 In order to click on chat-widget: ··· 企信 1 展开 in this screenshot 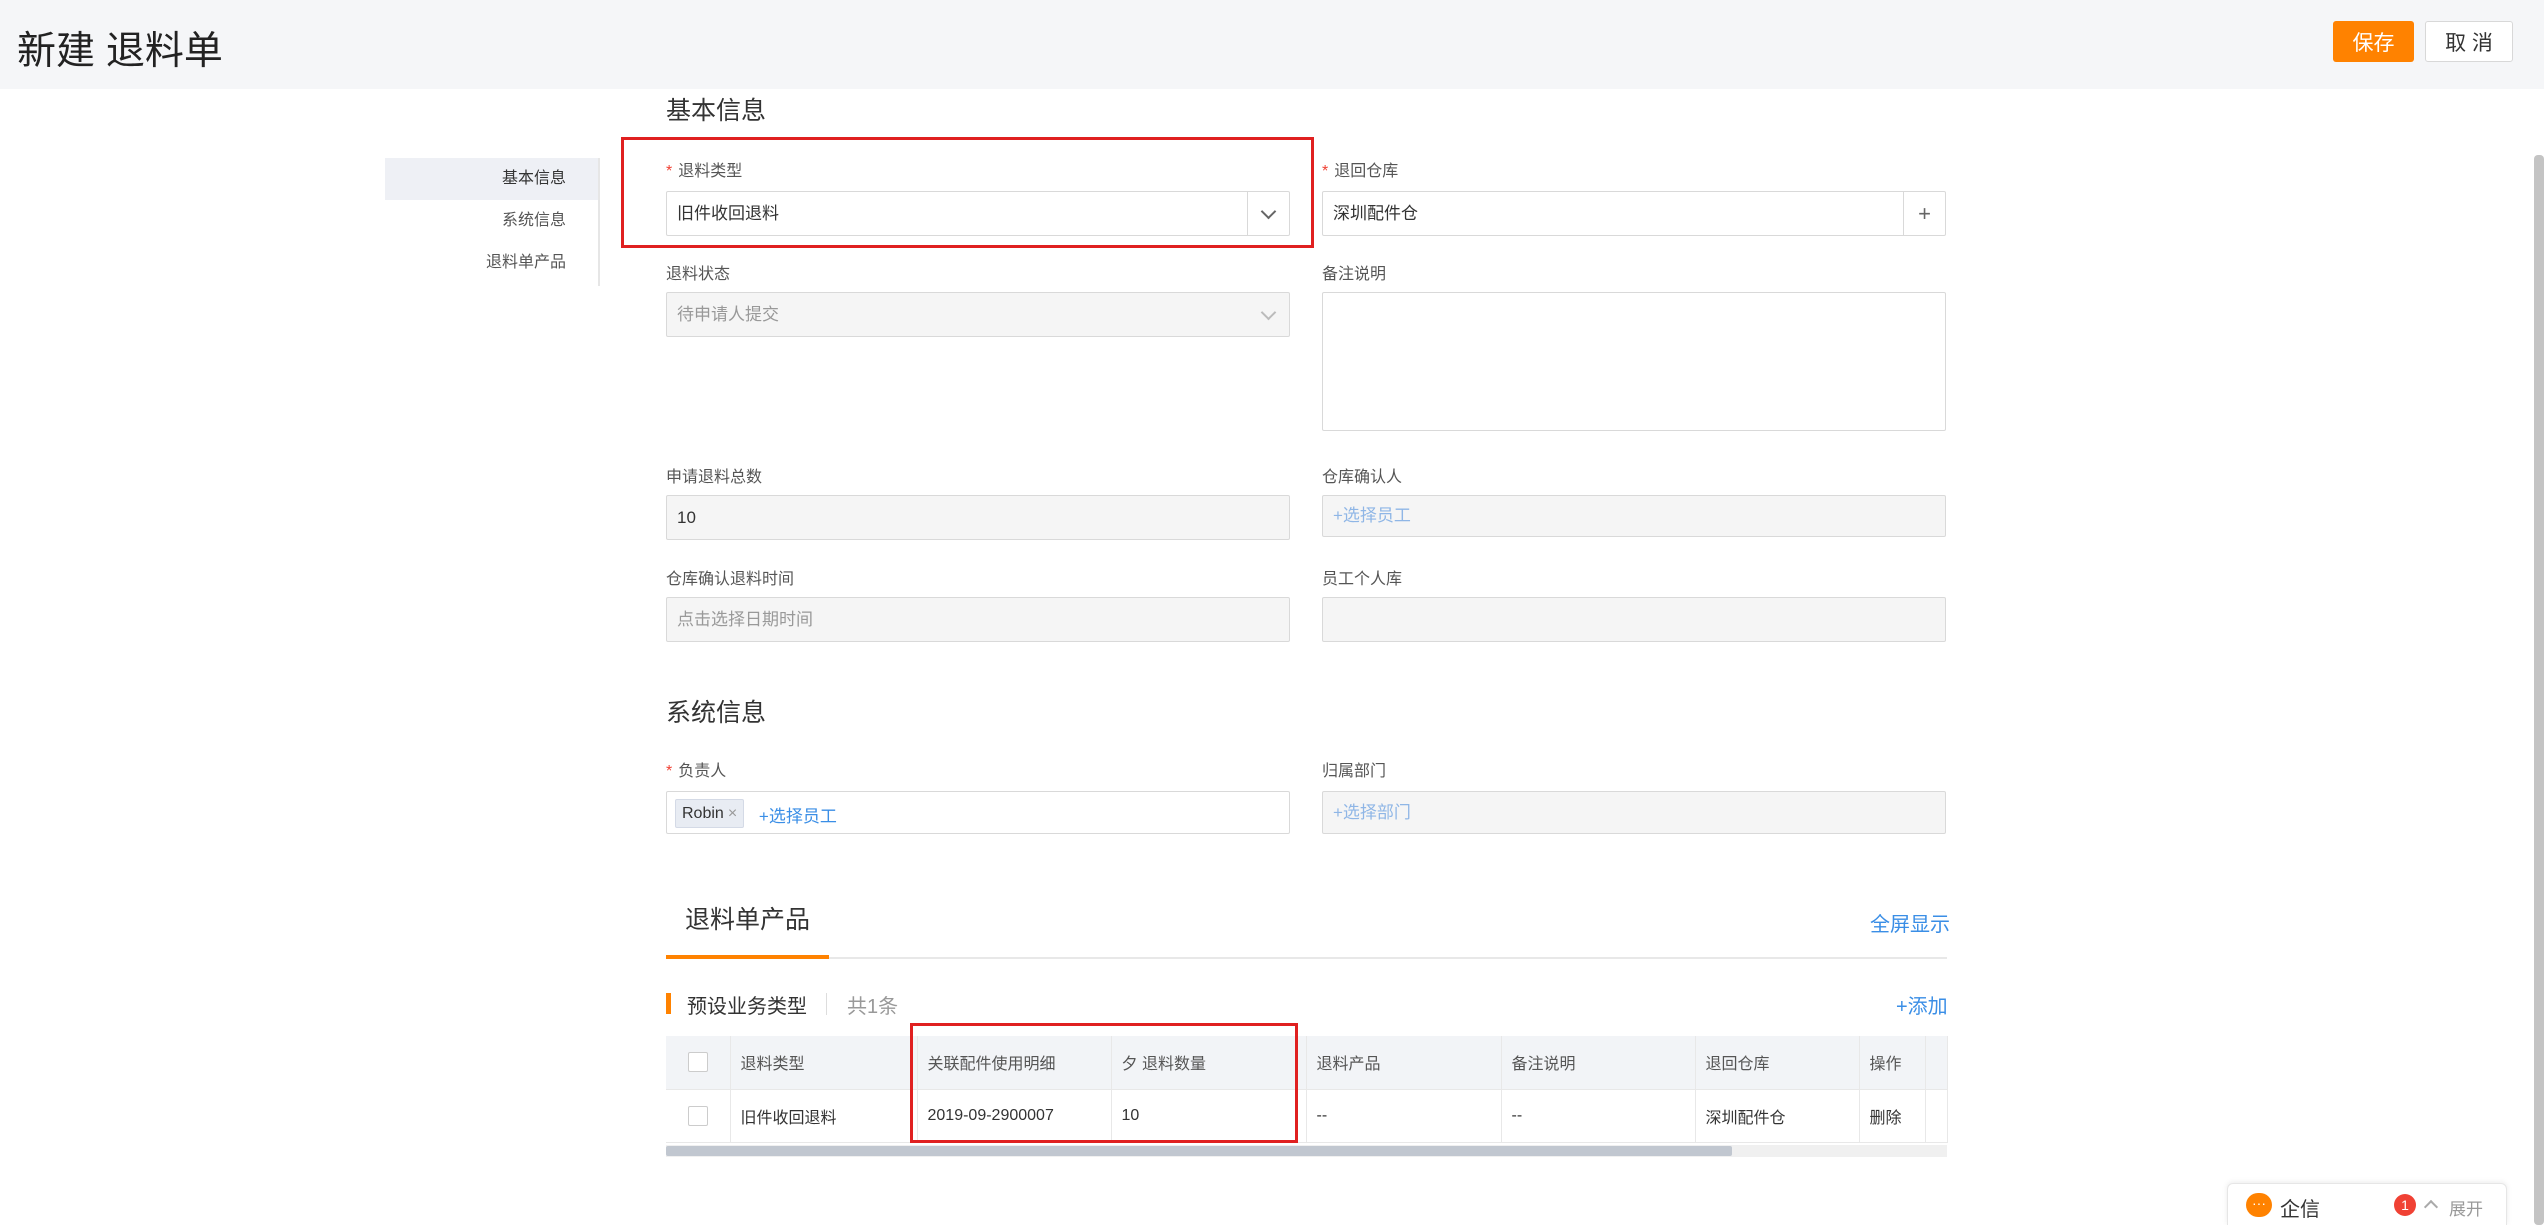, I will do `click(2367, 1204)`.